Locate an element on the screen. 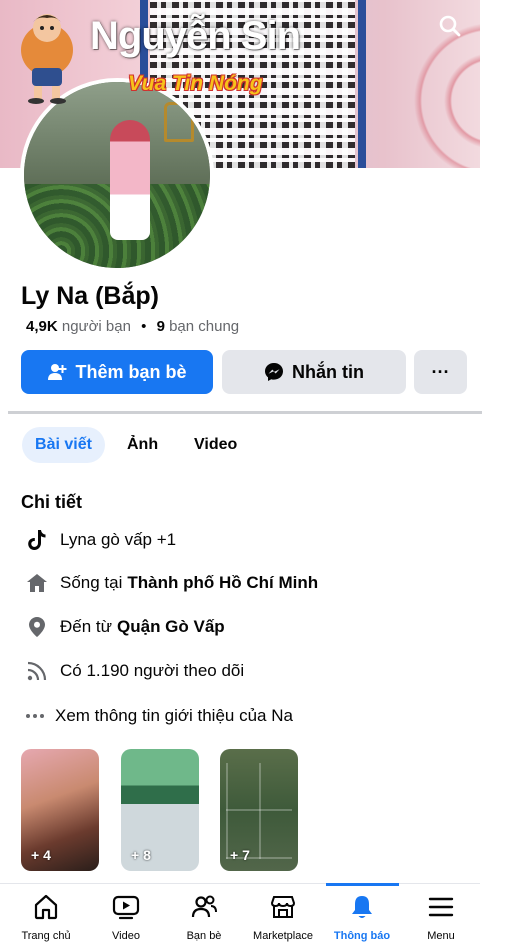 Image resolution: width=515 pixels, height=946 pixels. profile-name: Ly Na (Bắp) is located at coordinates (90, 296).